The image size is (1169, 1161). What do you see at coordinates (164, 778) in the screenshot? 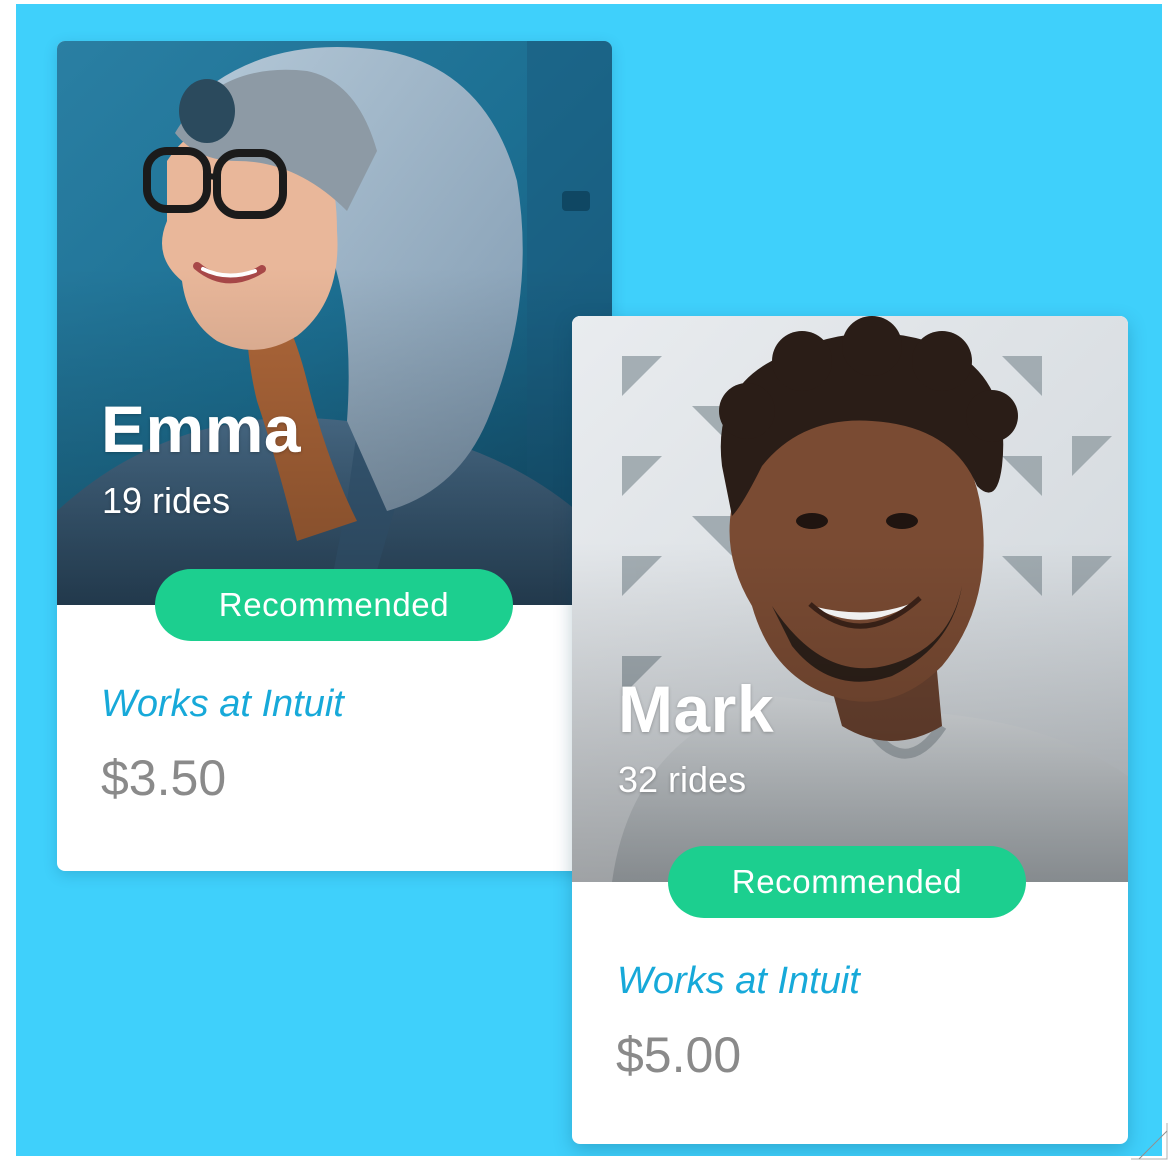
I see `ride-price: $3.50` at bounding box center [164, 778].